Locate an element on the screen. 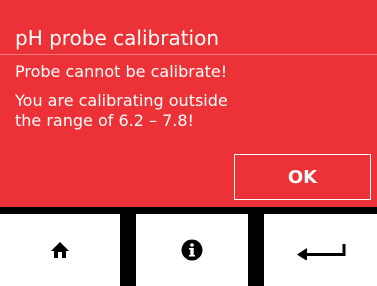 Image resolution: width=377 pixels, height=286 pixels. home-icon is located at coordinates (60, 250).